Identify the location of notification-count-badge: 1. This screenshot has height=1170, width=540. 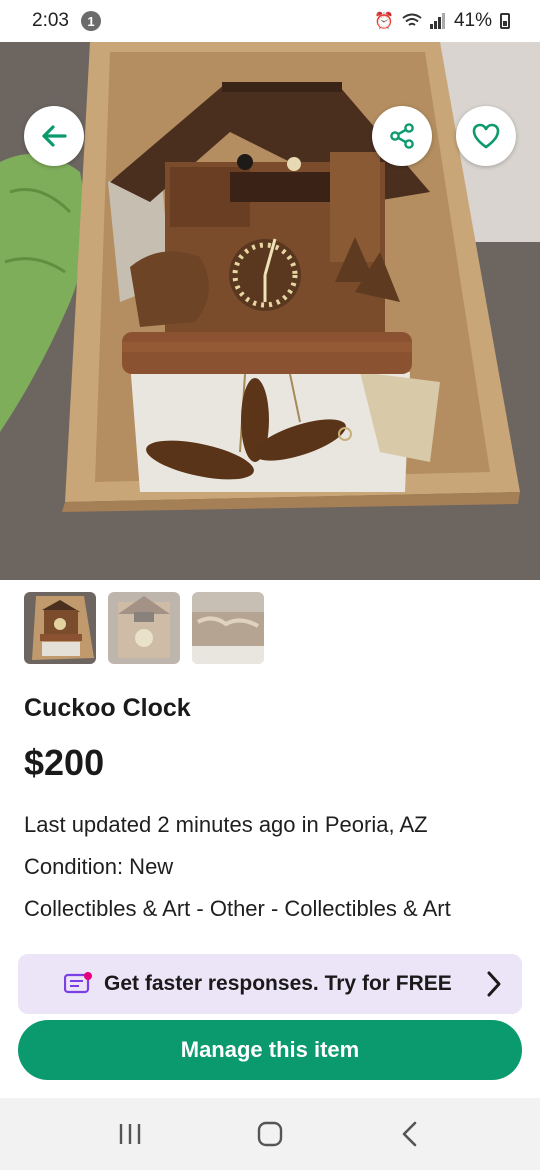
(90, 21).